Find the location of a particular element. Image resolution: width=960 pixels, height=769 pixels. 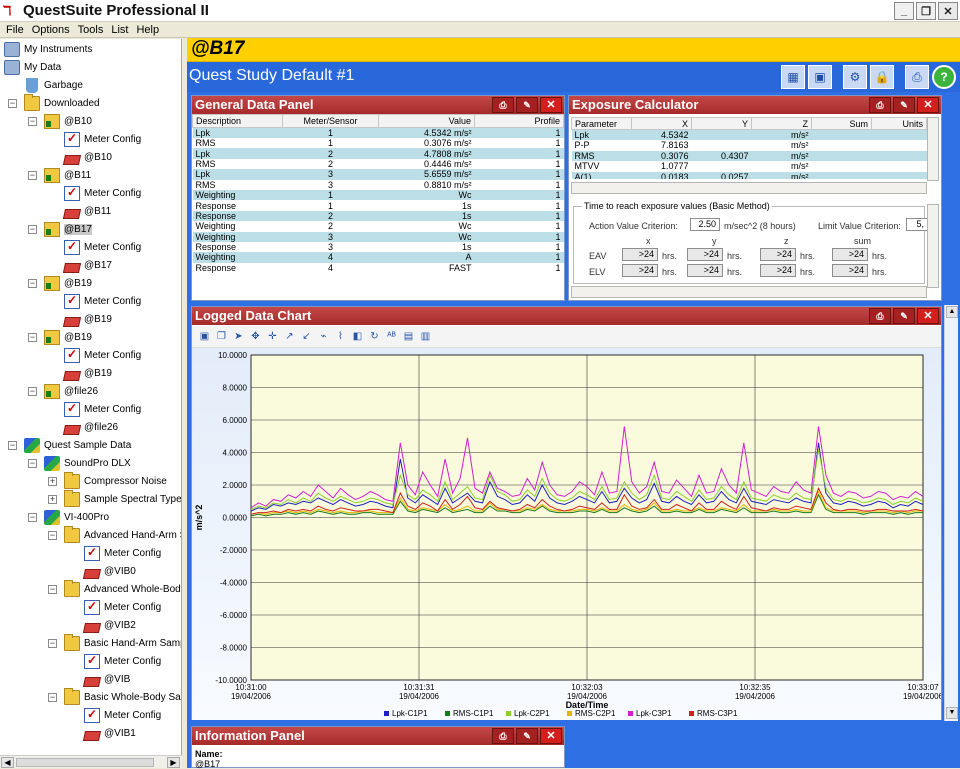

exposure-group-vscroll is located at coordinates (933, 246).